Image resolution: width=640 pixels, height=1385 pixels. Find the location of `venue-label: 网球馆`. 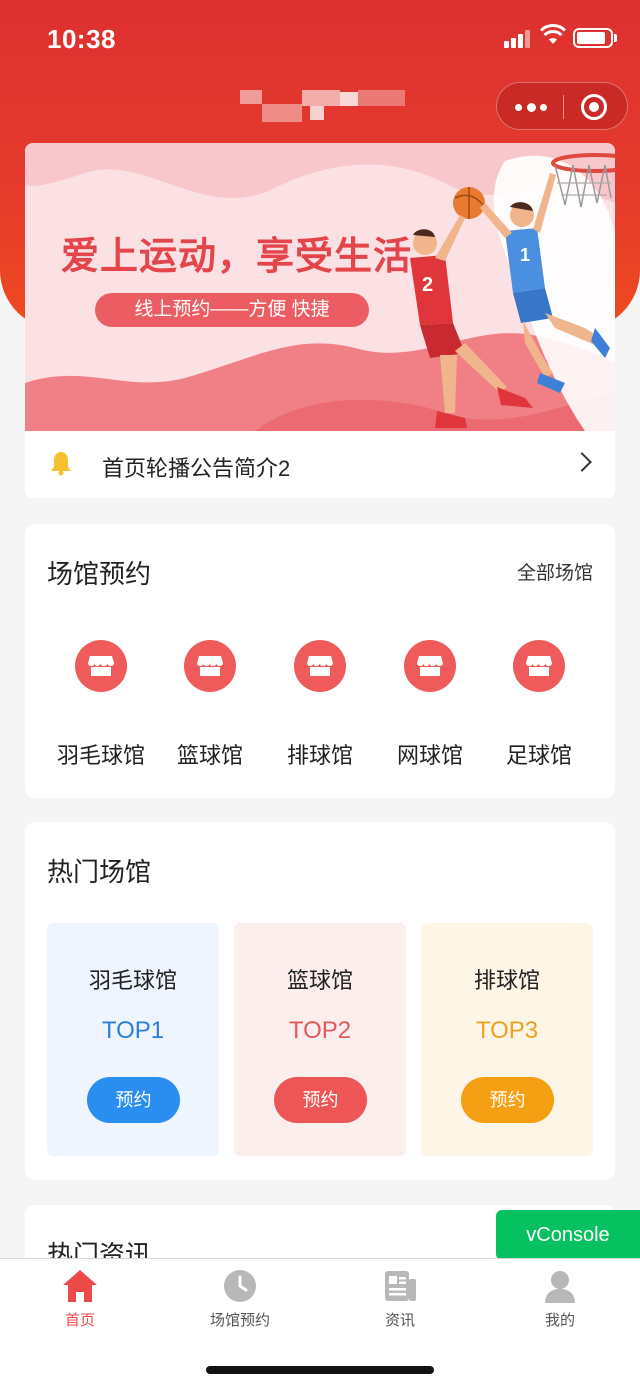

venue-label: 网球馆 is located at coordinates (429, 755).